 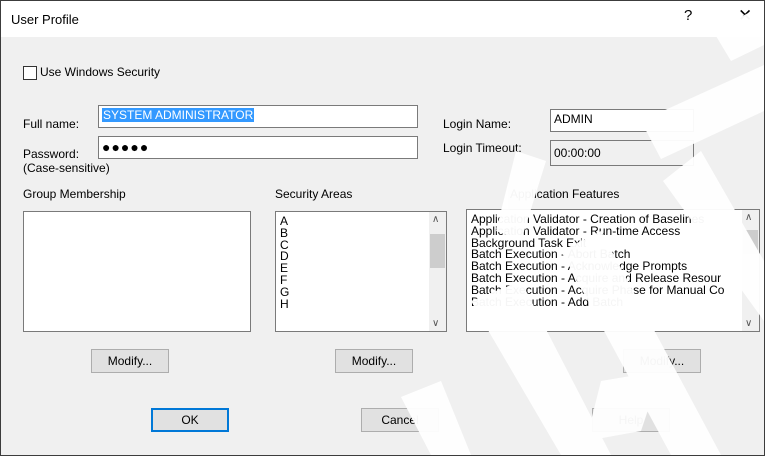 What do you see at coordinates (126, 147) in the screenshot?
I see `password-value: ●●●●●` at bounding box center [126, 147].